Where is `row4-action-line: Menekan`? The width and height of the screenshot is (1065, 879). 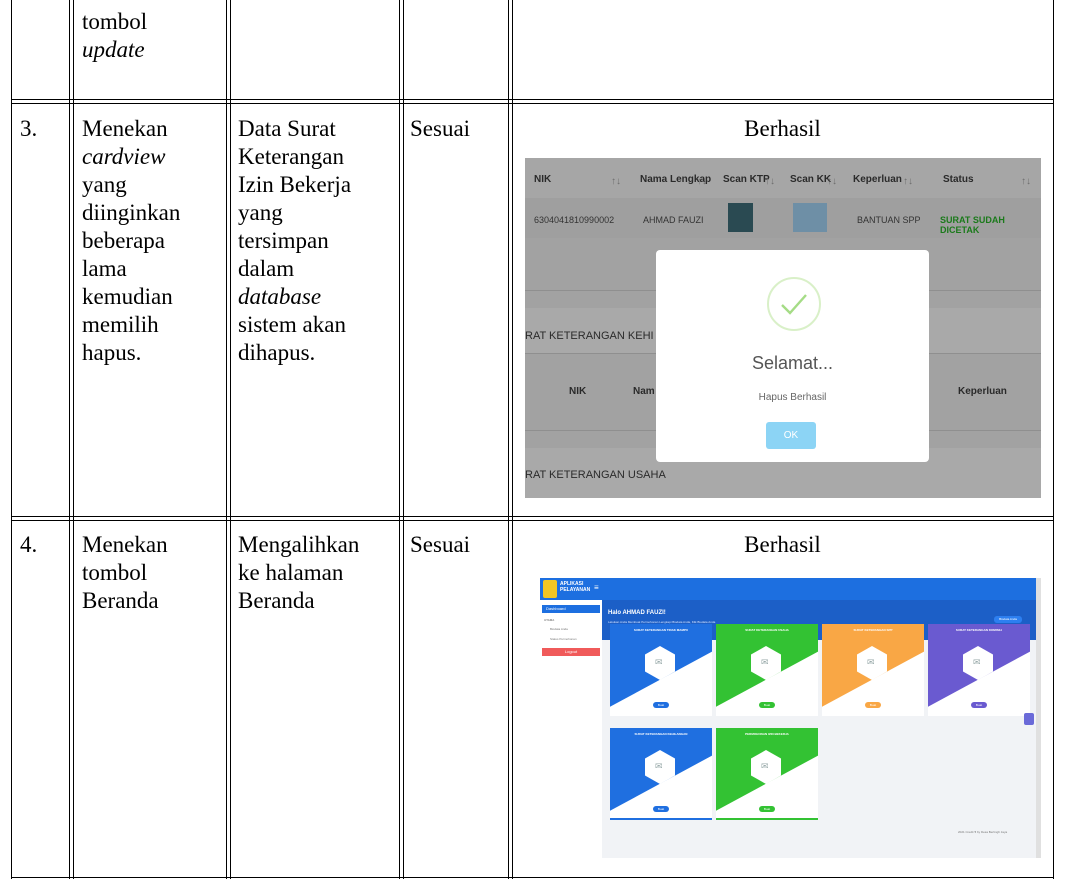 row4-action-line: Menekan is located at coordinates (125, 544).